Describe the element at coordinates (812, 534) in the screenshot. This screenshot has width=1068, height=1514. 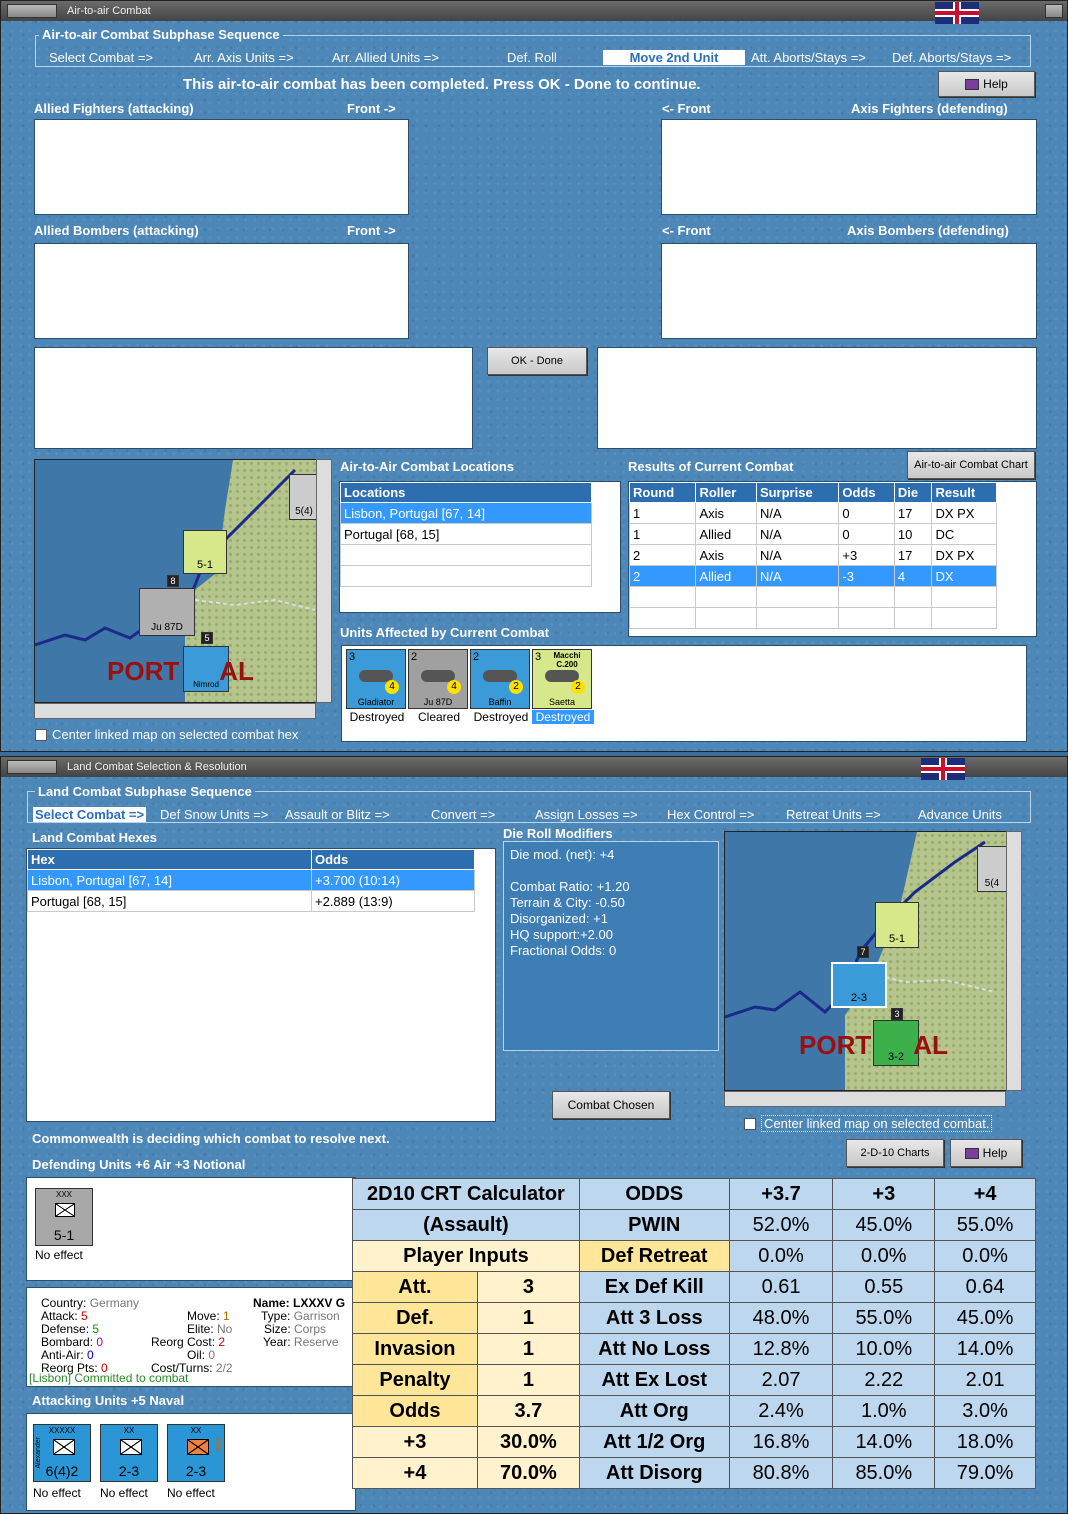
I see `results-row: 1 Allied N/A 0 10 DC` at that location.